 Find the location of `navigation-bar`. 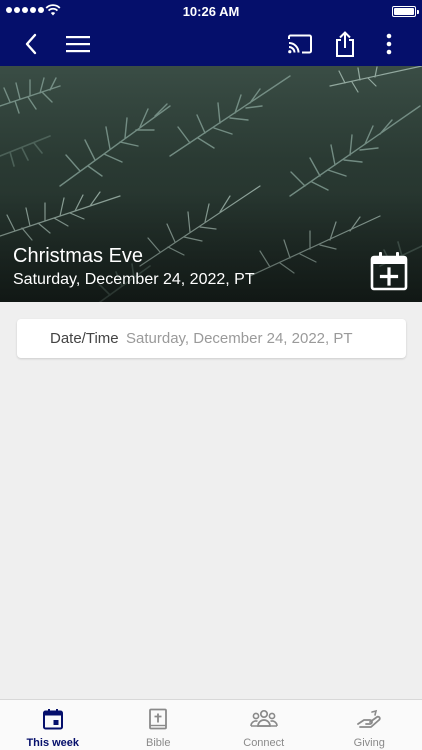

navigation-bar is located at coordinates (211, 44).